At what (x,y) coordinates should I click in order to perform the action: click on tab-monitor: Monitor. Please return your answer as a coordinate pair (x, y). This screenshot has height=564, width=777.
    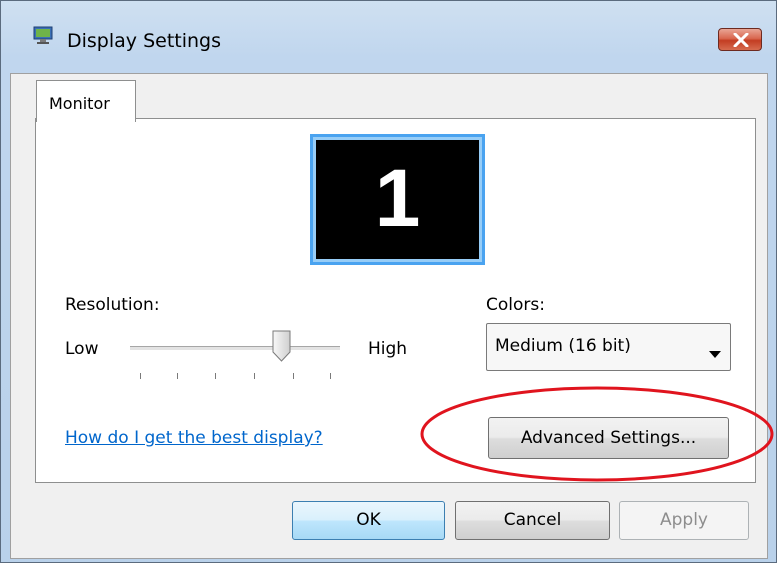
    Looking at the image, I should click on (86, 101).